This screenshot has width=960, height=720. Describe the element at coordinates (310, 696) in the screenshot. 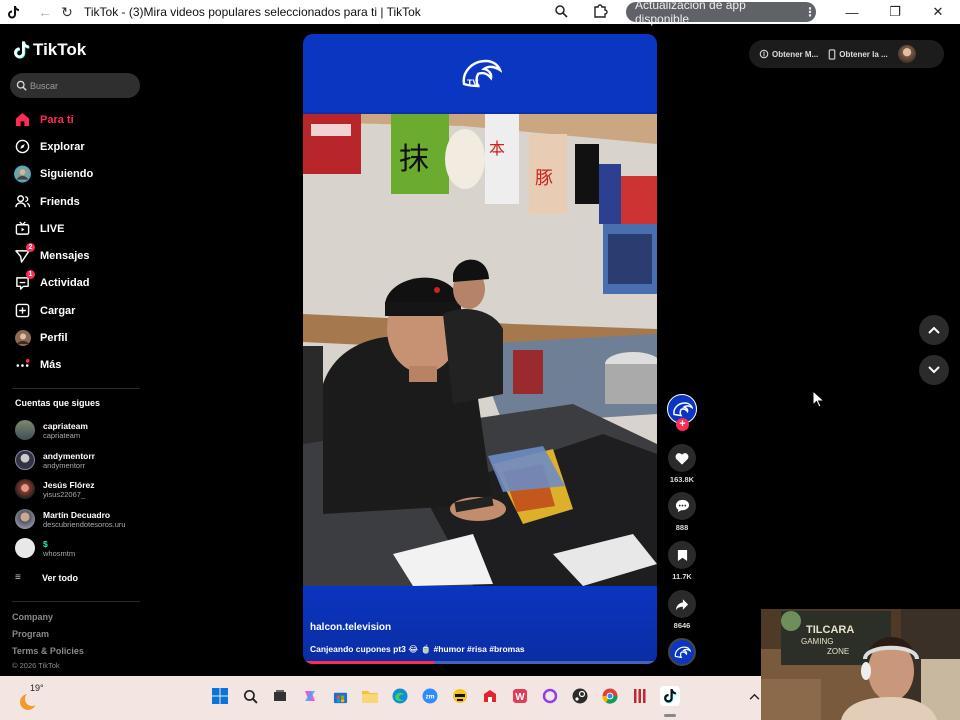

I see `copilot-icon` at that location.